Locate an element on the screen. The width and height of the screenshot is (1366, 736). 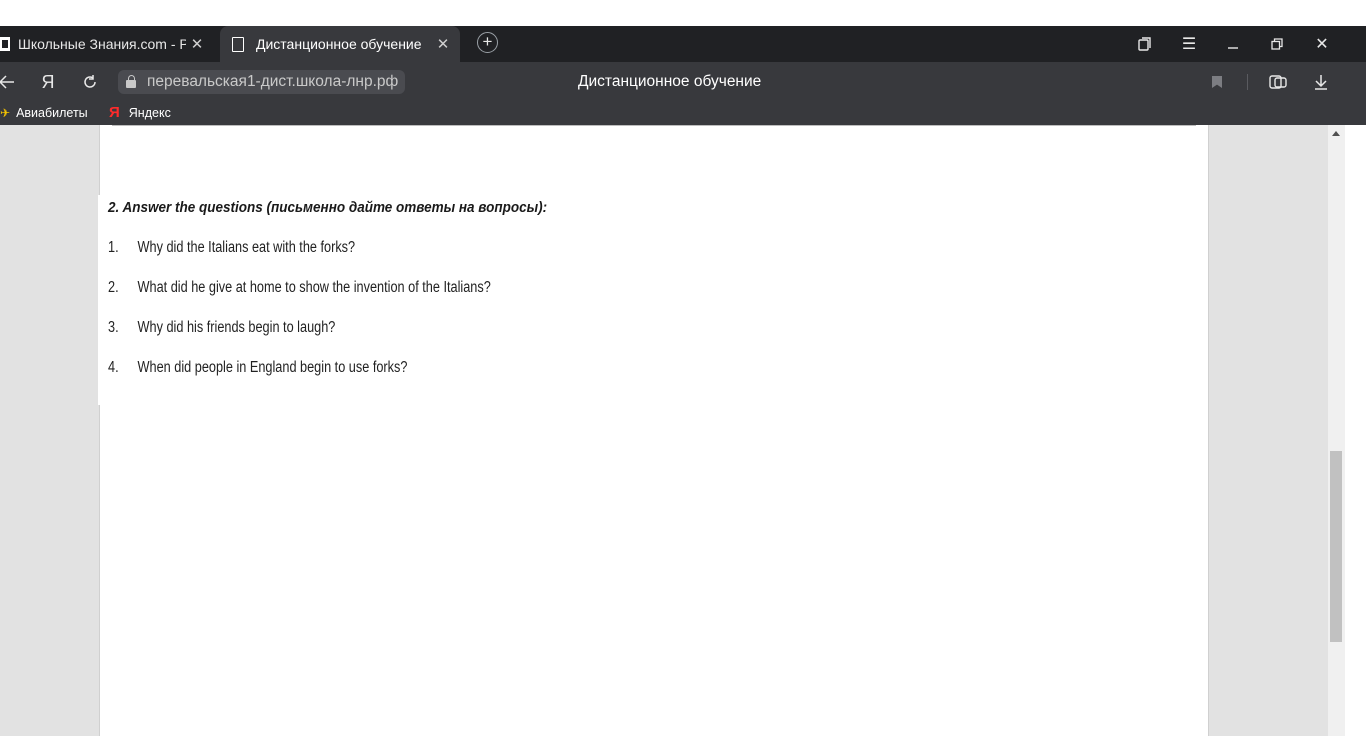
new-tab-button: + is located at coordinates (487, 42).